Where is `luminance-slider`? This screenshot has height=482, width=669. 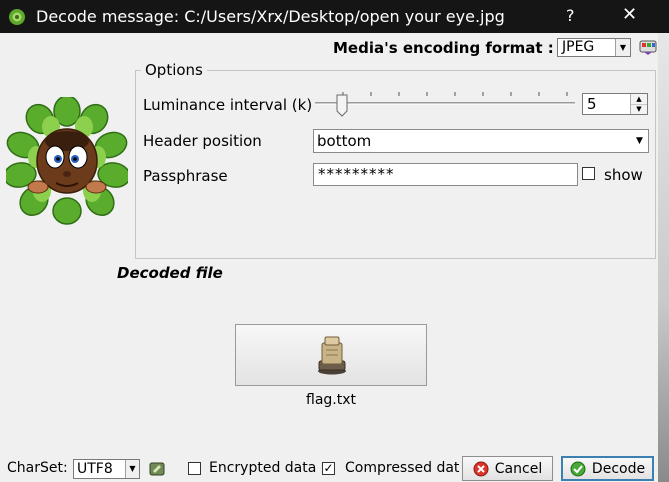 luminance-slider is located at coordinates (445, 105).